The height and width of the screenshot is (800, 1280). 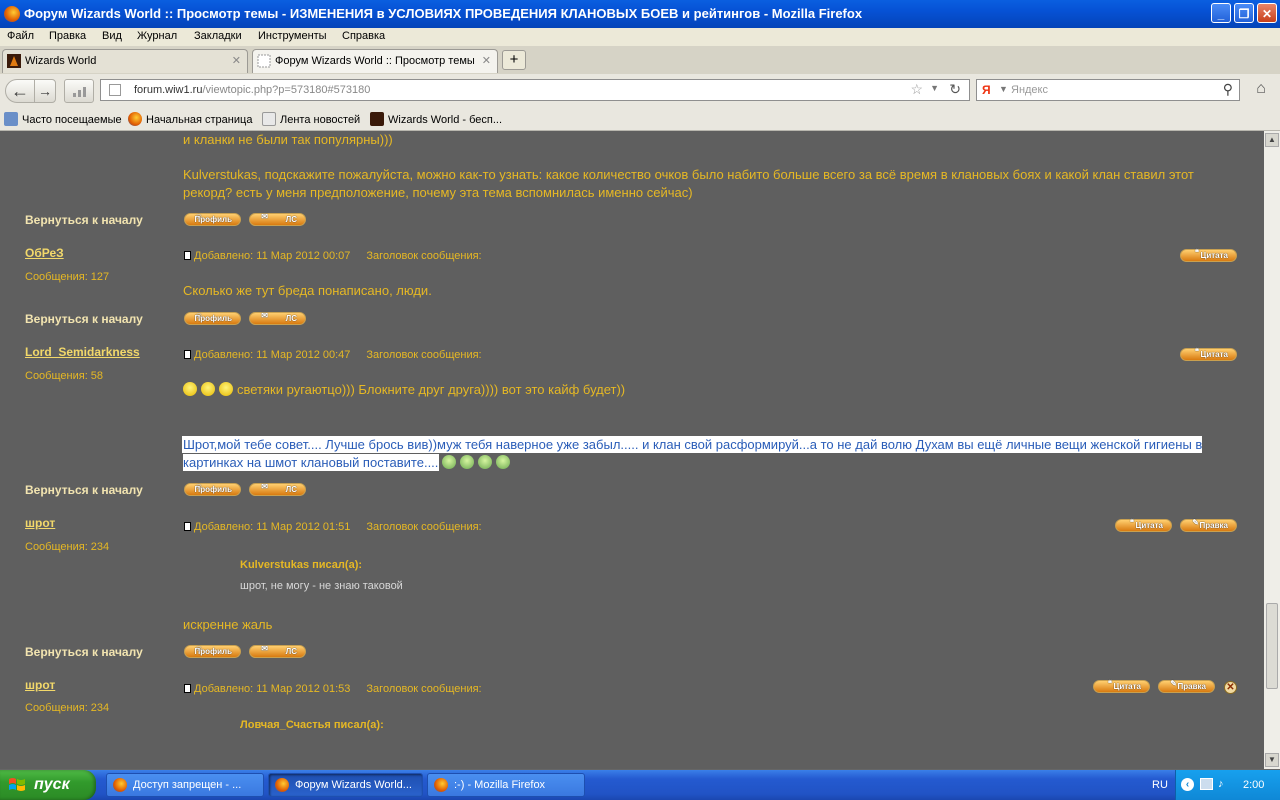 What do you see at coordinates (1108, 90) in the screenshot?
I see `search-bar: Я ▼ Яндекс ⚲` at bounding box center [1108, 90].